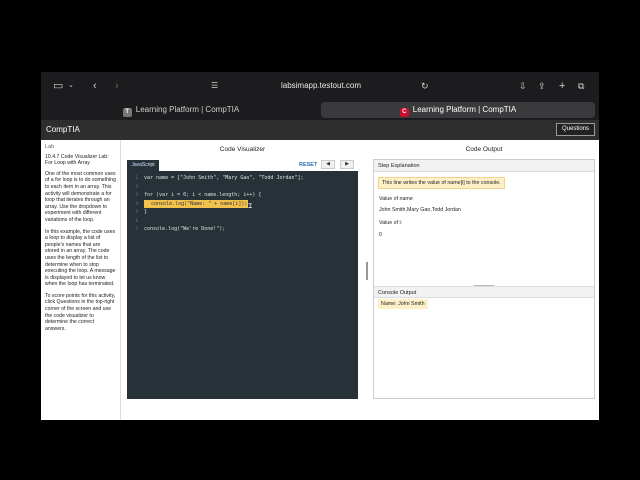  Describe the element at coordinates (242, 165) in the screenshot. I see `editor-toolbar: JavaScript RESET ◀ ▶` at that location.